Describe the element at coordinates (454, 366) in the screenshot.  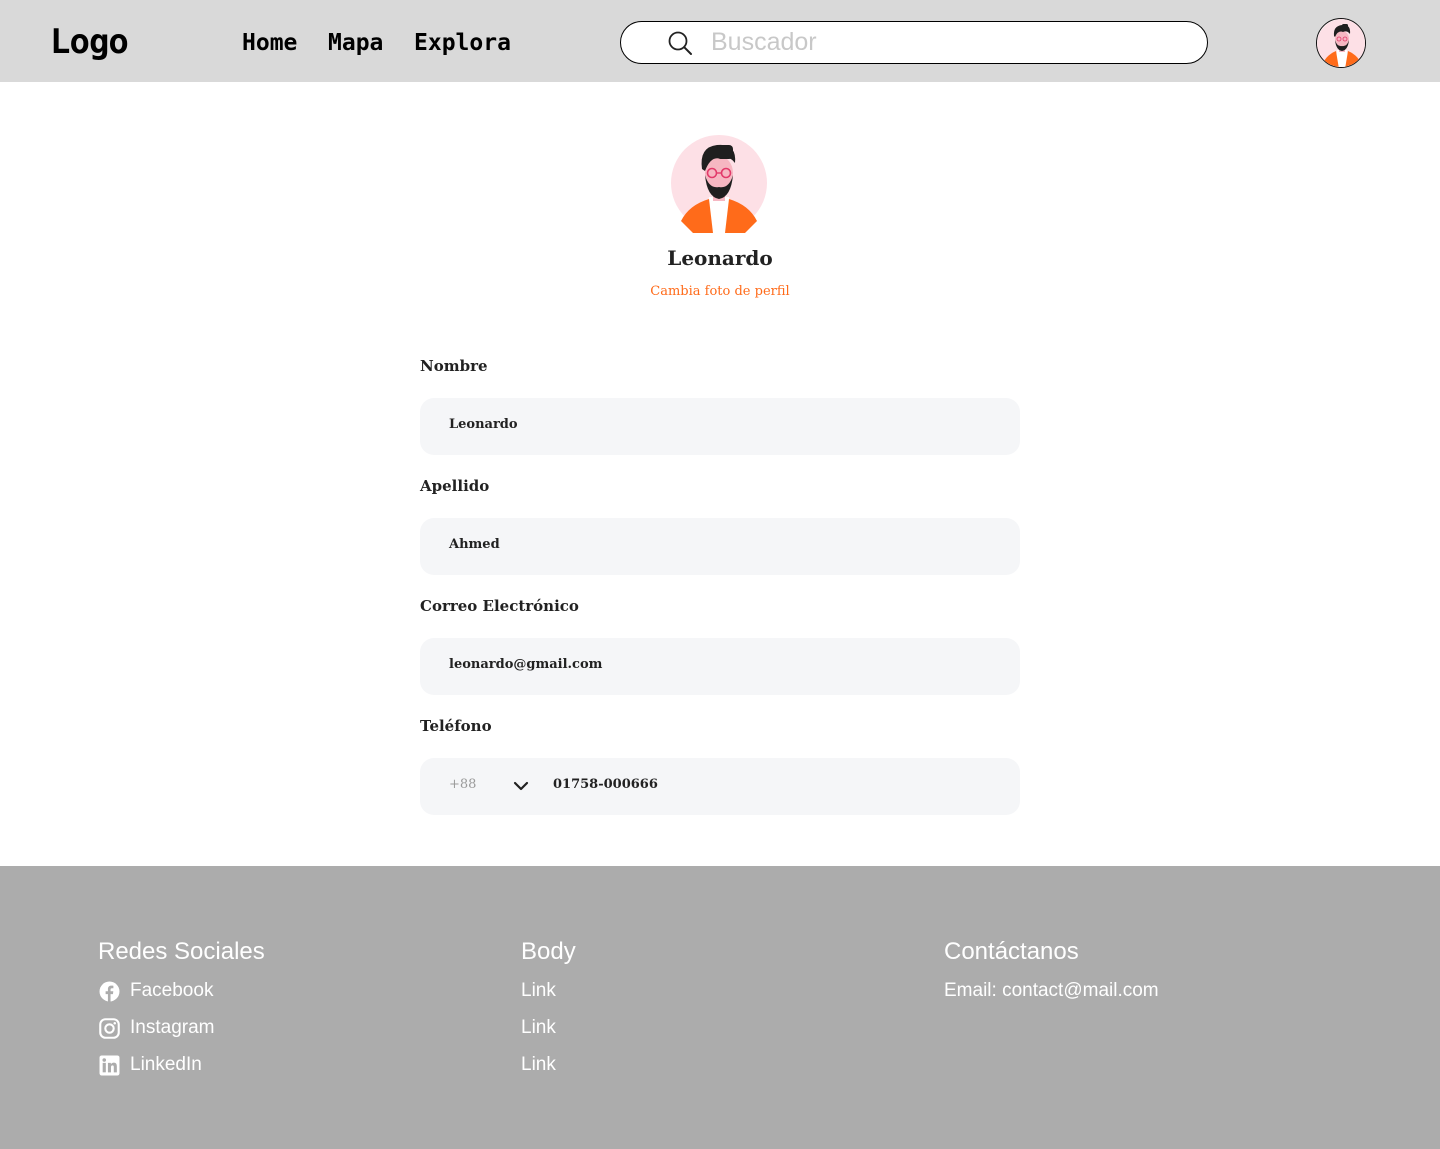
I see `nombre-label: Nombre` at that location.